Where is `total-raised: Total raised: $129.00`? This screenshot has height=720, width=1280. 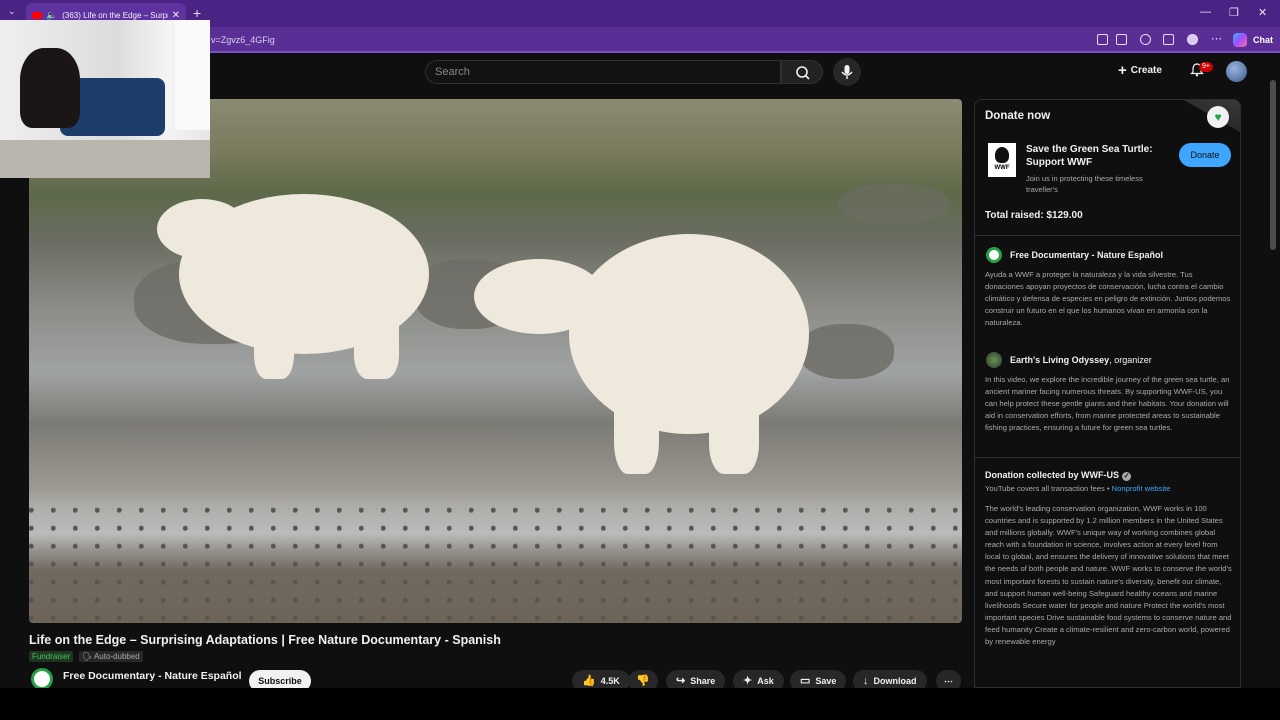
total-raised: Total raised: $129.00 is located at coordinates (1034, 215).